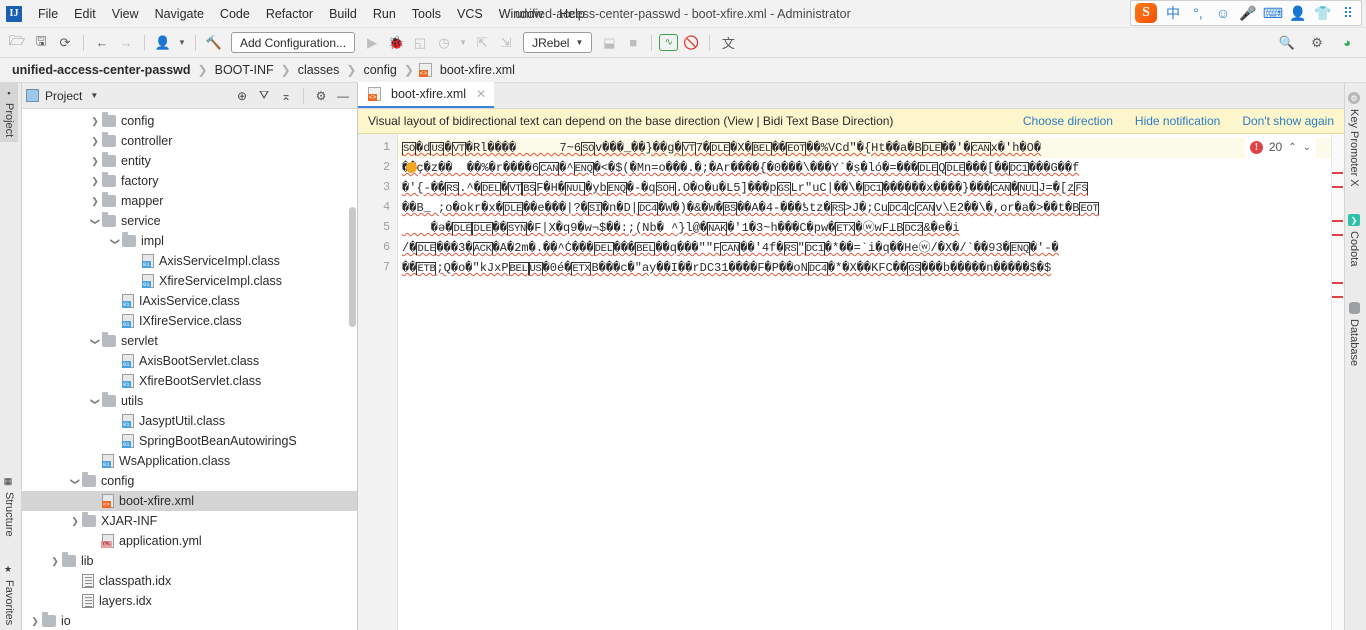 The width and height of the screenshot is (1366, 630). Describe the element at coordinates (242, 96) in the screenshot. I see `locate-file-icon: ⊕` at that location.